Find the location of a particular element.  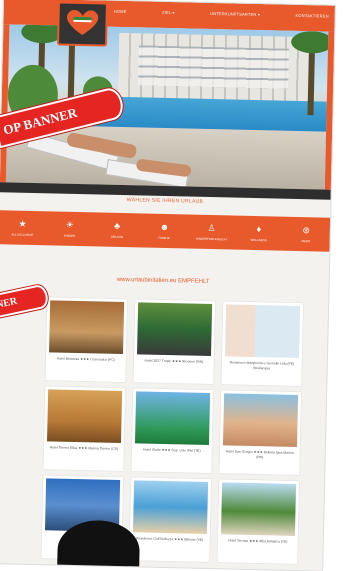

category-label: WELLNESS is located at coordinates (258, 240).